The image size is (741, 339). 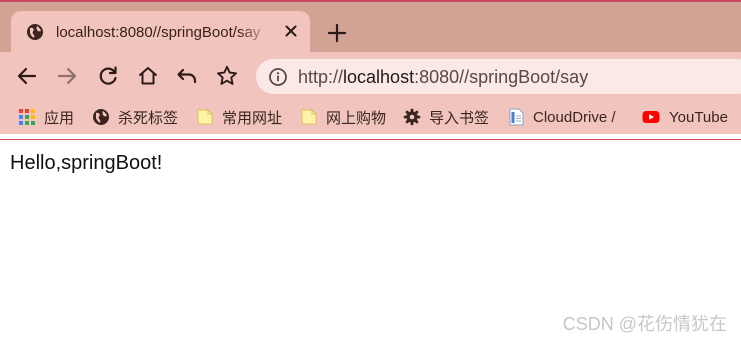 What do you see at coordinates (337, 33) in the screenshot?
I see `new-tab-icon` at bounding box center [337, 33].